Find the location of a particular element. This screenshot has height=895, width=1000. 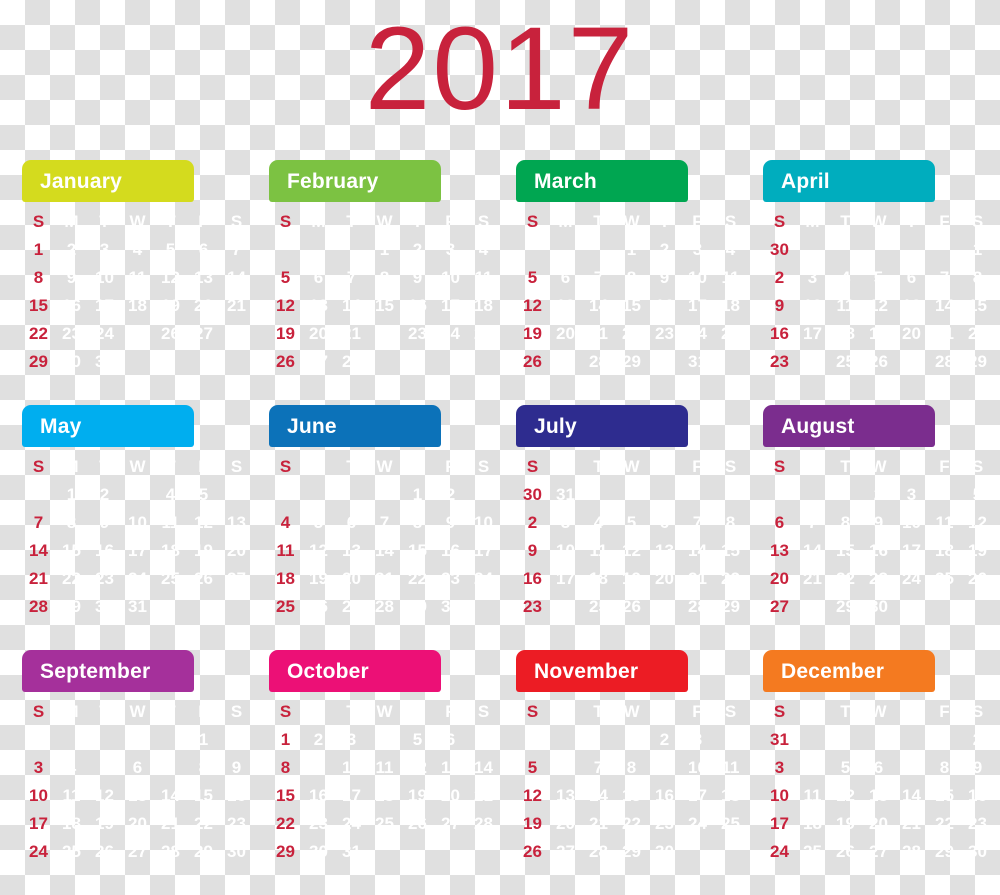

day-cell: 20 is located at coordinates (911, 333).